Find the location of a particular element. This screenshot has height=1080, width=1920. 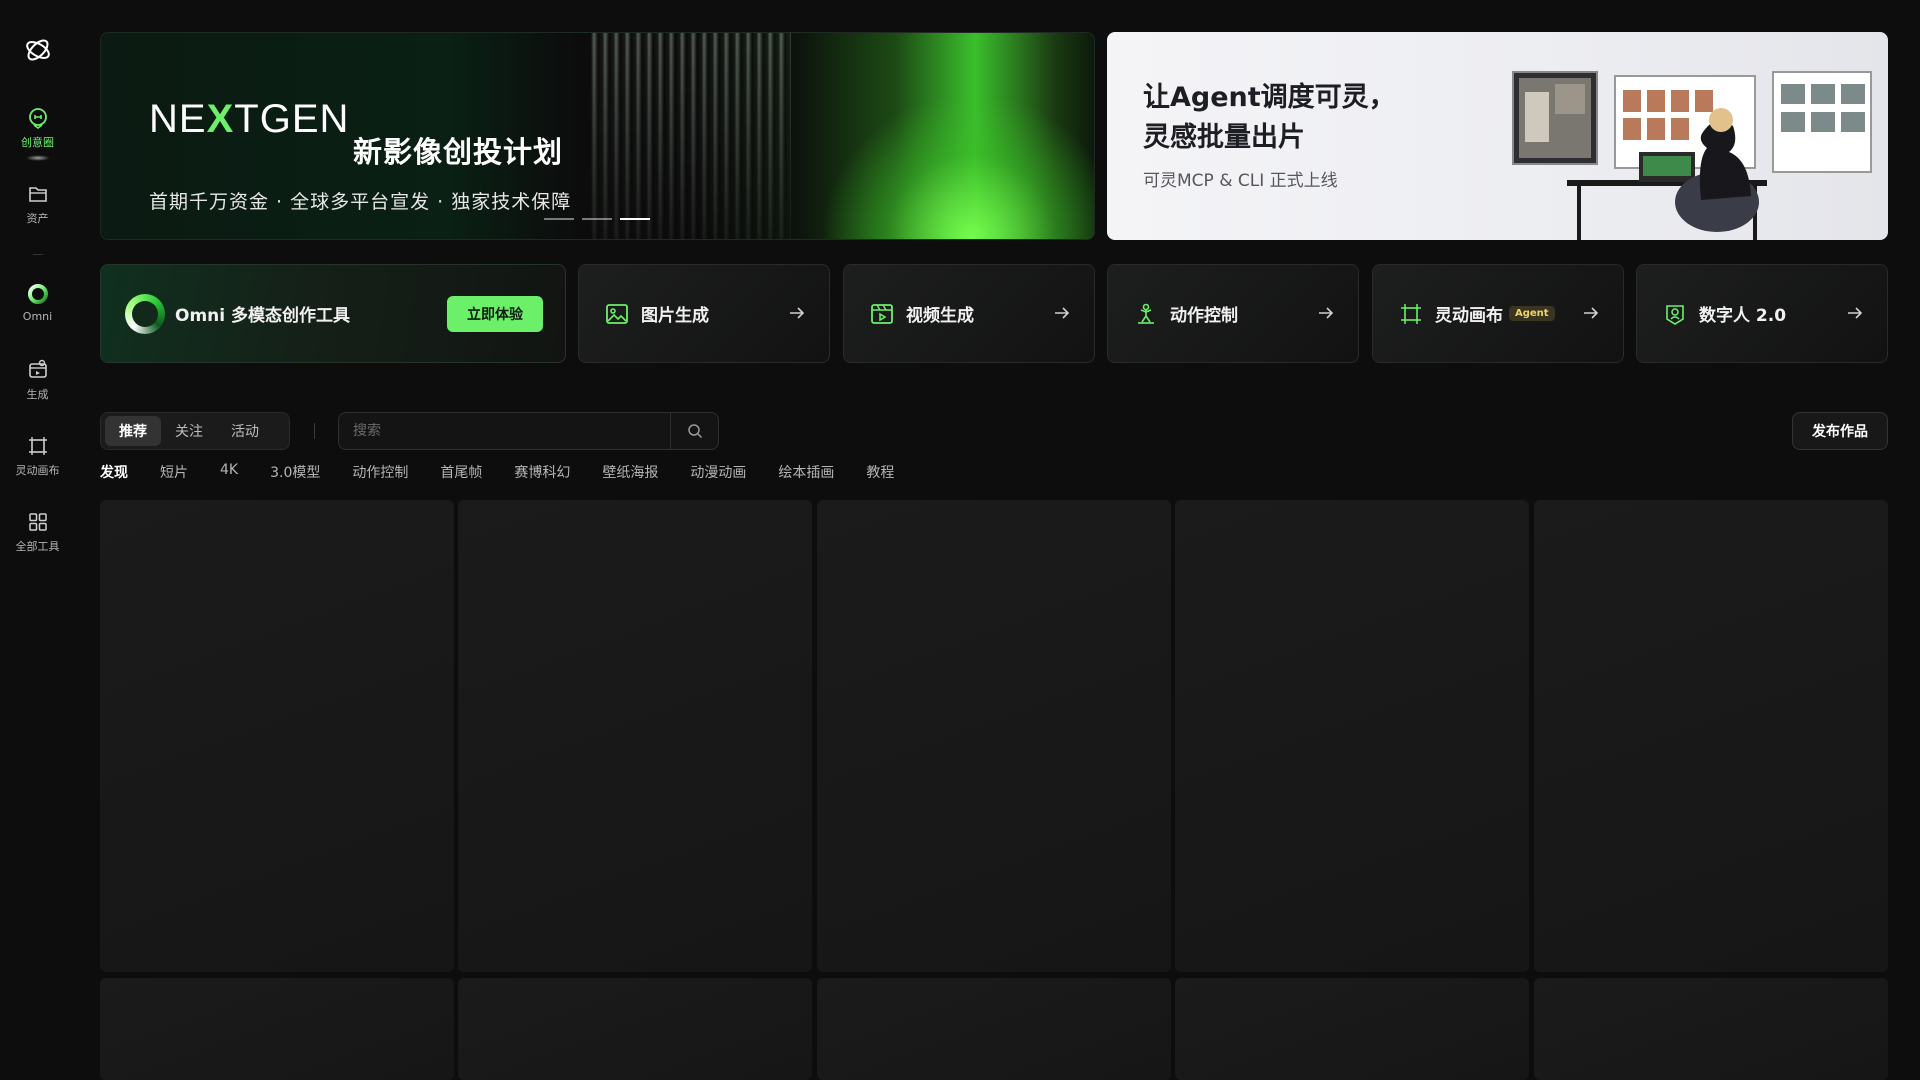

sidebar-item-generate: 生成 is located at coordinates (37, 380).